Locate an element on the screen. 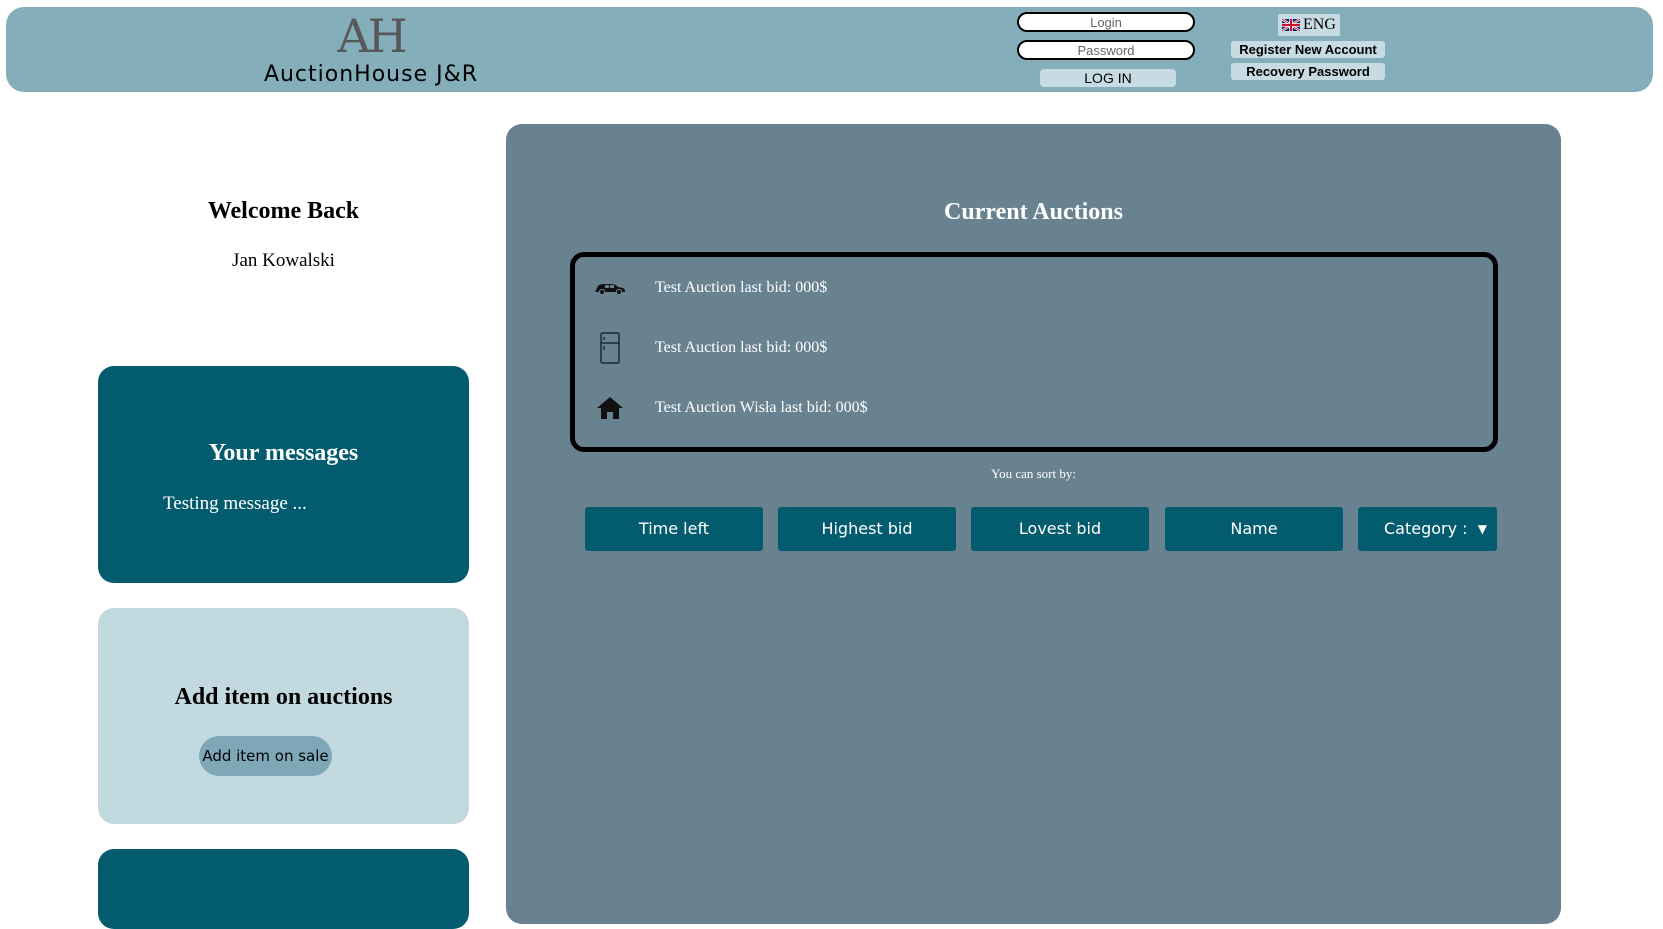 This screenshot has height=929, width=1663. recovery-password-link: Recovery Password is located at coordinates (1308, 71).